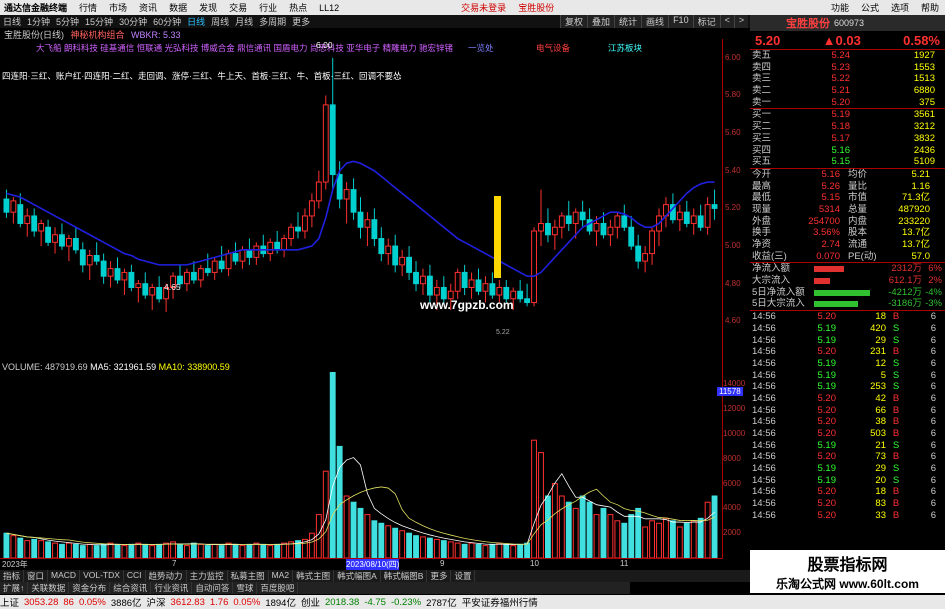 This screenshot has height=609, width=945. I want to click on tab-main-monitor: 主力监控, so click(207, 576).